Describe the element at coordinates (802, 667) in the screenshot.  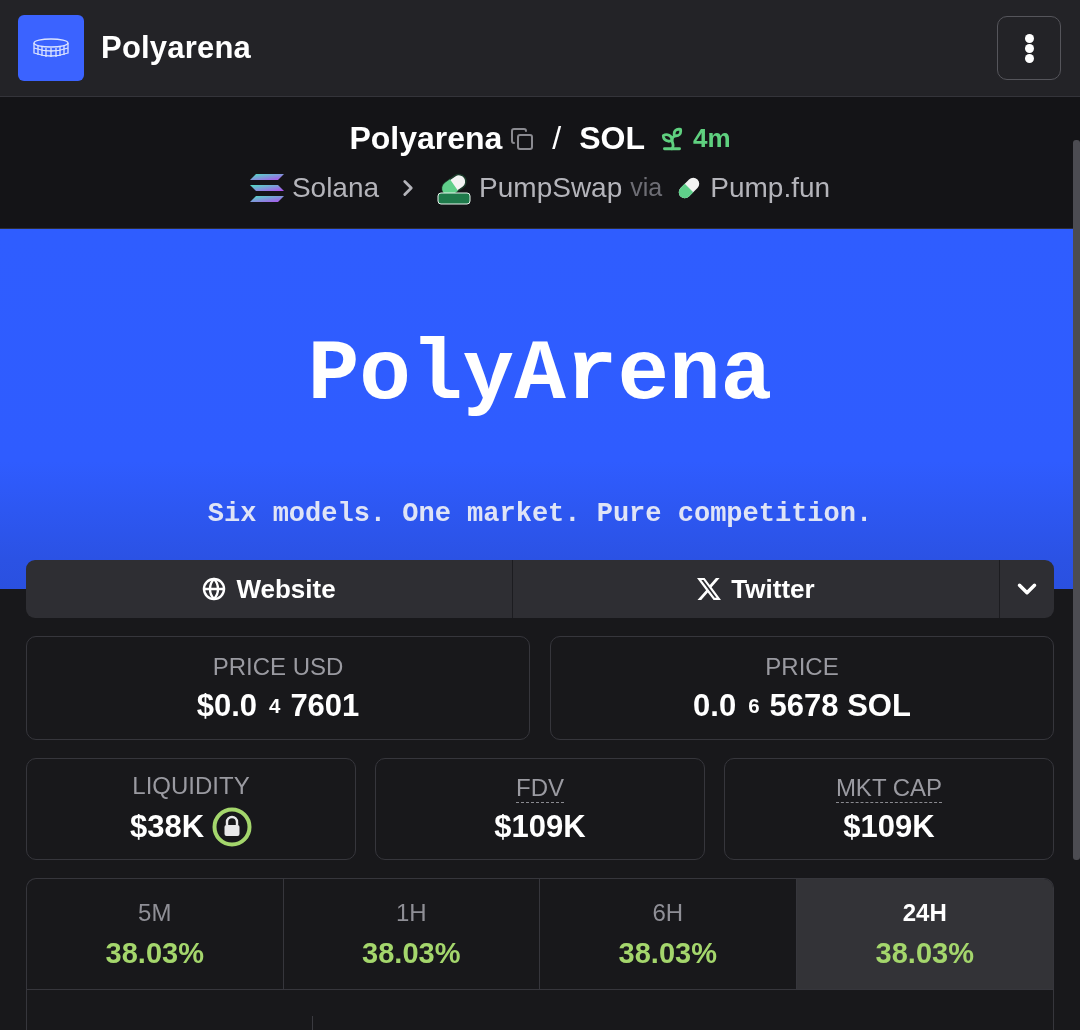
I see `price-label: PRICE` at that location.